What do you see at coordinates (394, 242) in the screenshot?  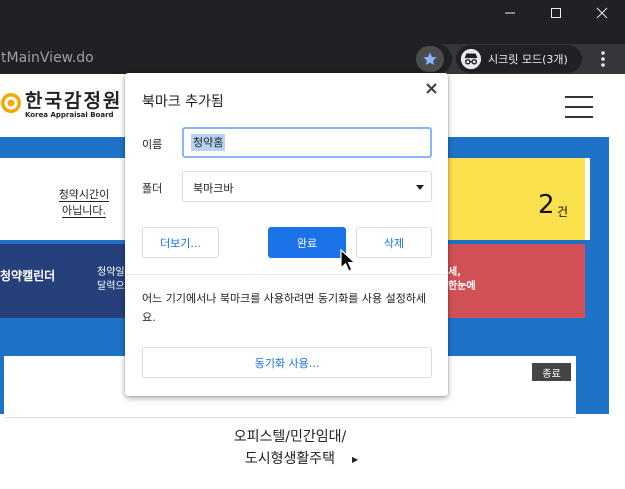 I see `delete-button: 삭제` at bounding box center [394, 242].